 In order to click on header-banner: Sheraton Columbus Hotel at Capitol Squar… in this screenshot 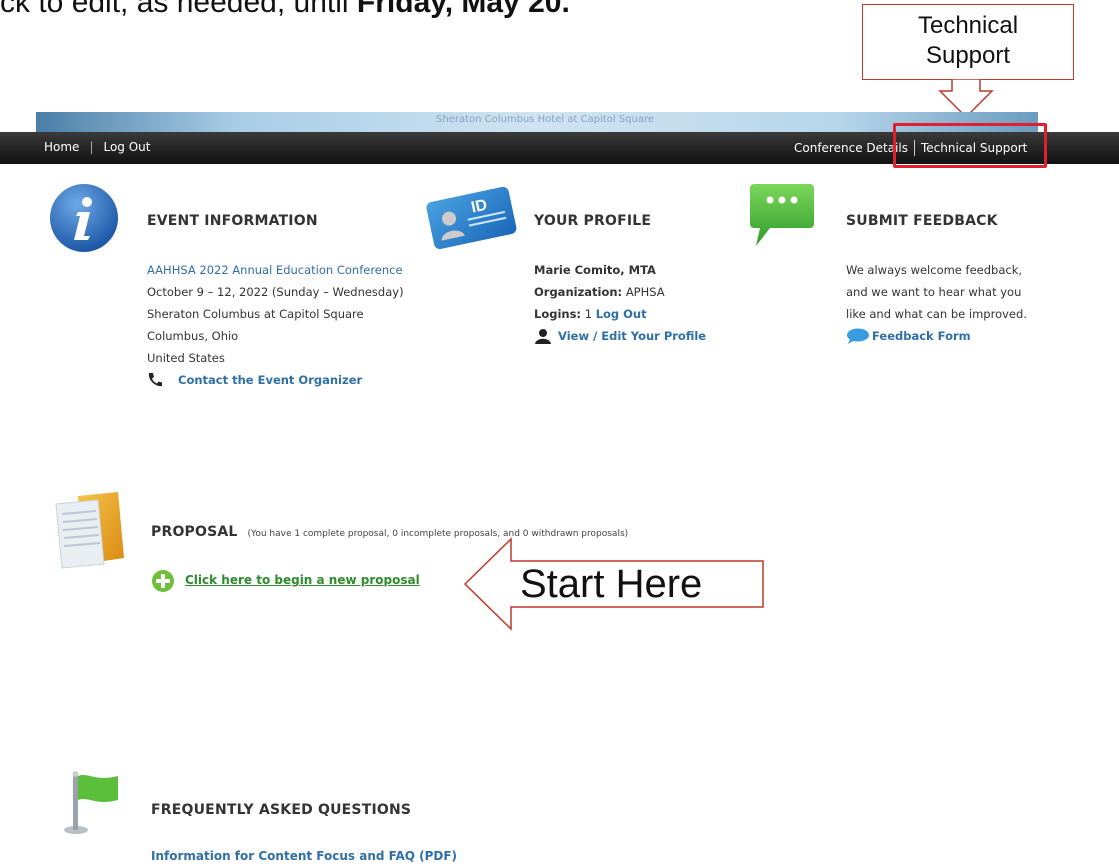, I will do `click(537, 122)`.